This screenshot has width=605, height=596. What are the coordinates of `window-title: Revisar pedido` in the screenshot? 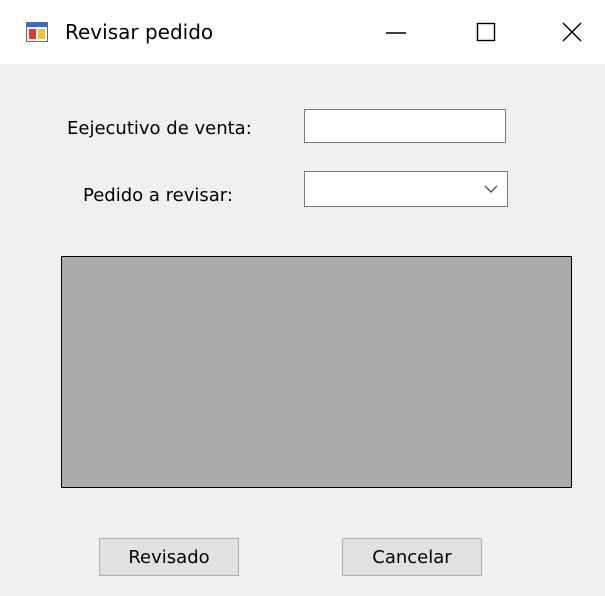 It's located at (139, 32).